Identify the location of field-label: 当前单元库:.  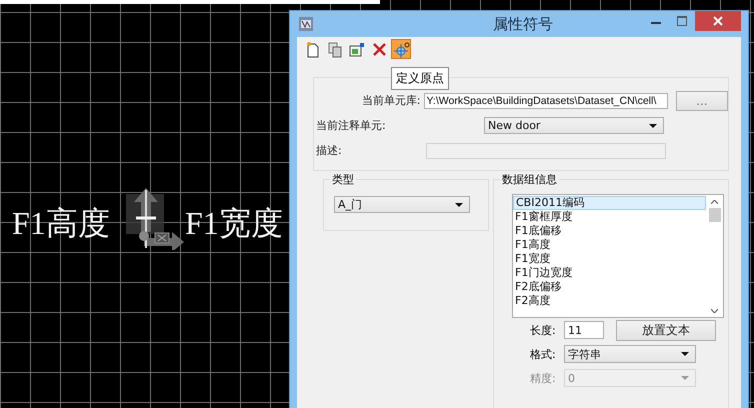
(391, 100).